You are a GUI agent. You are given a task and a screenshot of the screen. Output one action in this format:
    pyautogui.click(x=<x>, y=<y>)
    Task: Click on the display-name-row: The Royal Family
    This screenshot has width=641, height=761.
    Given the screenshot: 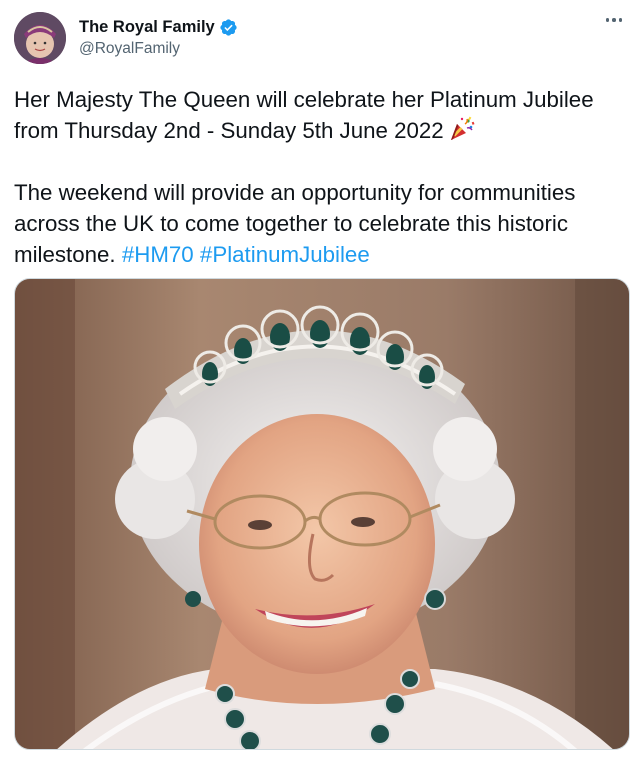 What is the action you would take?
    pyautogui.click(x=158, y=27)
    